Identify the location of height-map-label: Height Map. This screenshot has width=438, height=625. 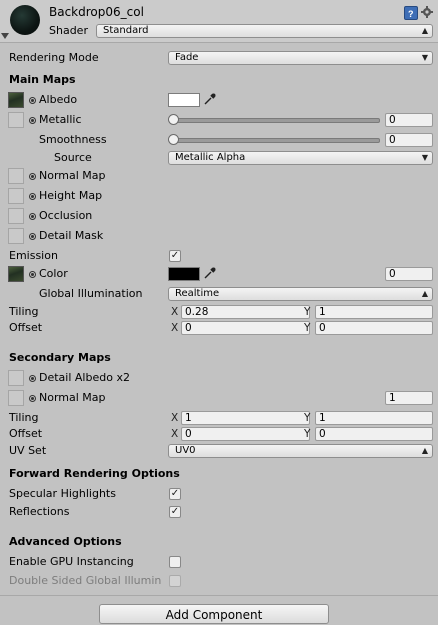
(71, 195).